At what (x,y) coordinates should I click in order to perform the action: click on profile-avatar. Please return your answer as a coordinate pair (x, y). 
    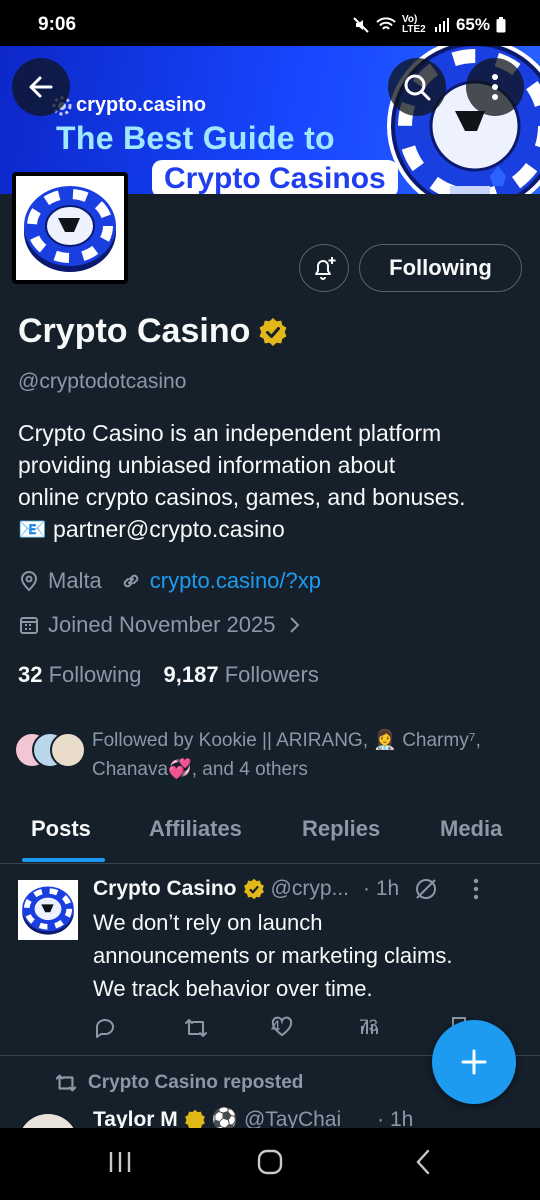
    Looking at the image, I should click on (70, 228).